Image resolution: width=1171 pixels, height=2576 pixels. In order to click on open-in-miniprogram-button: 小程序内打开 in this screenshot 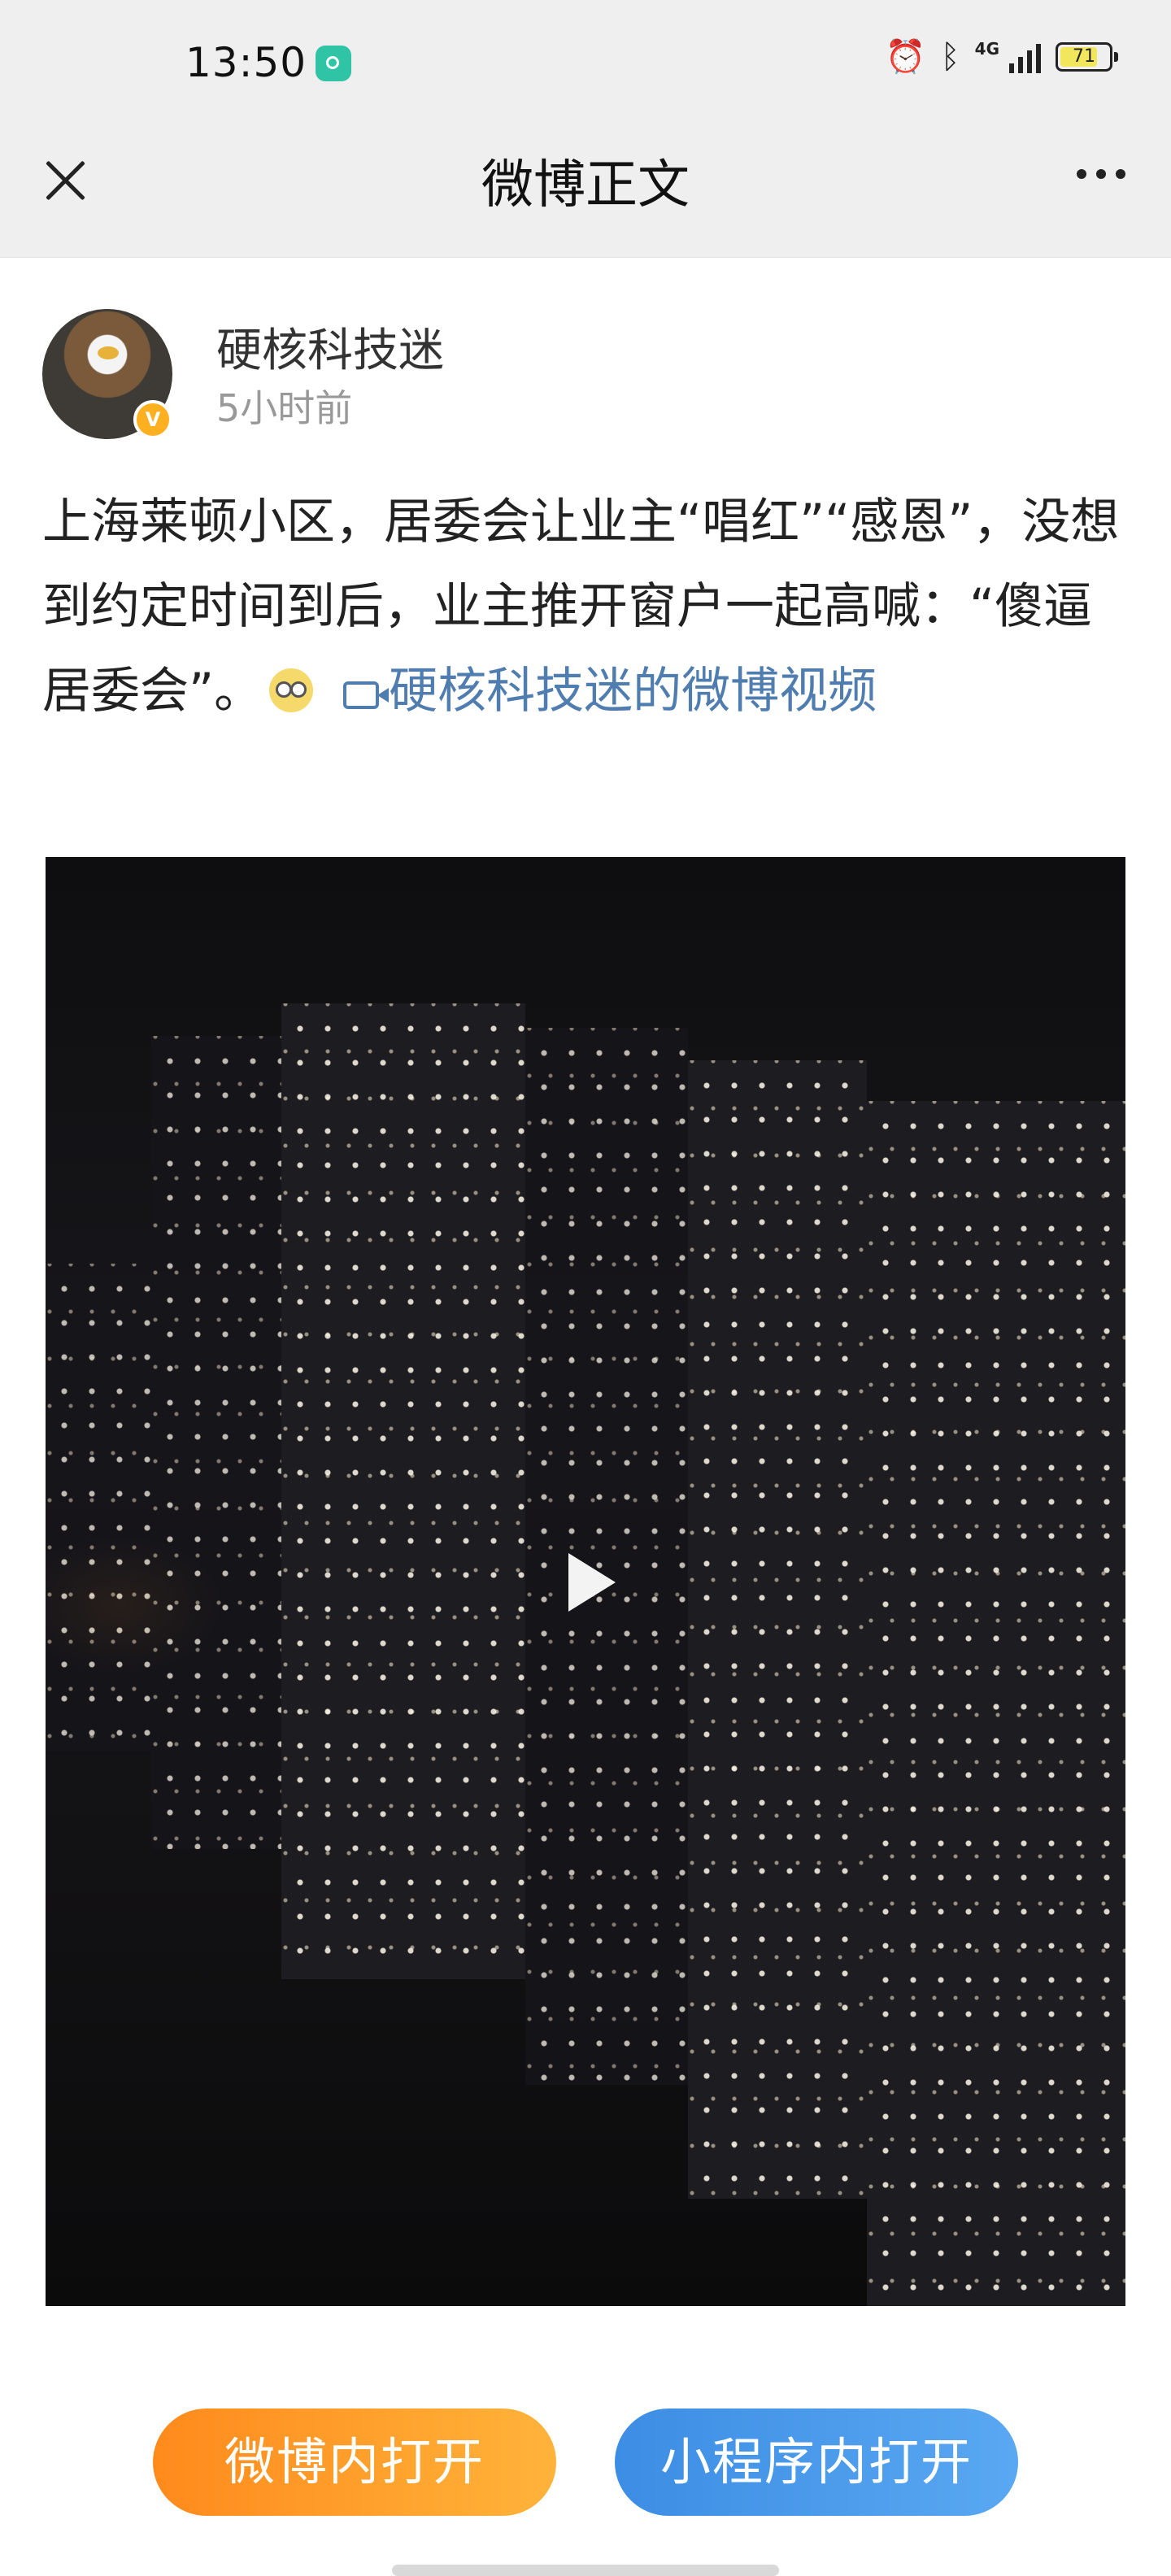, I will do `click(817, 2462)`.